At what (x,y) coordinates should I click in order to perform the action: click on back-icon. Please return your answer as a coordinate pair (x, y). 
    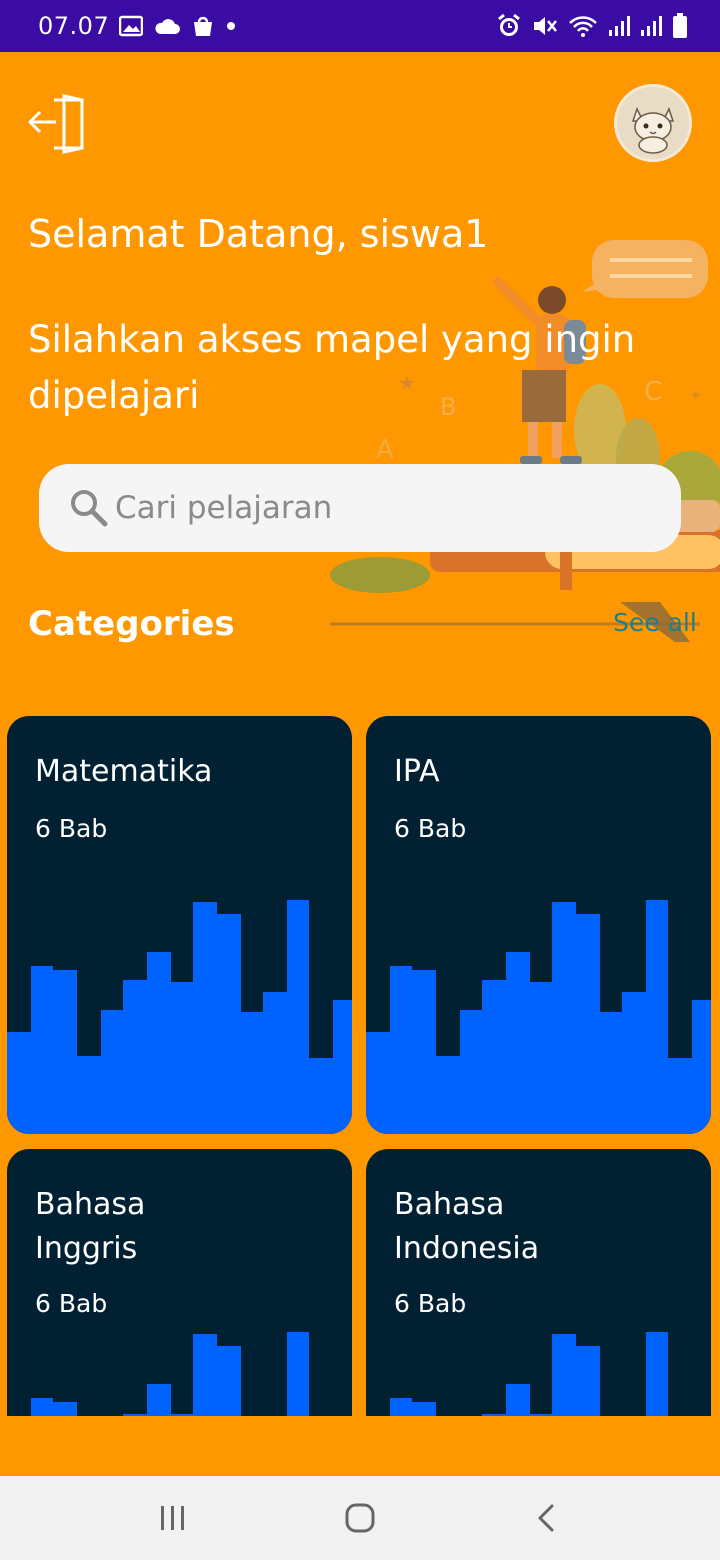
    Looking at the image, I should click on (546, 1518).